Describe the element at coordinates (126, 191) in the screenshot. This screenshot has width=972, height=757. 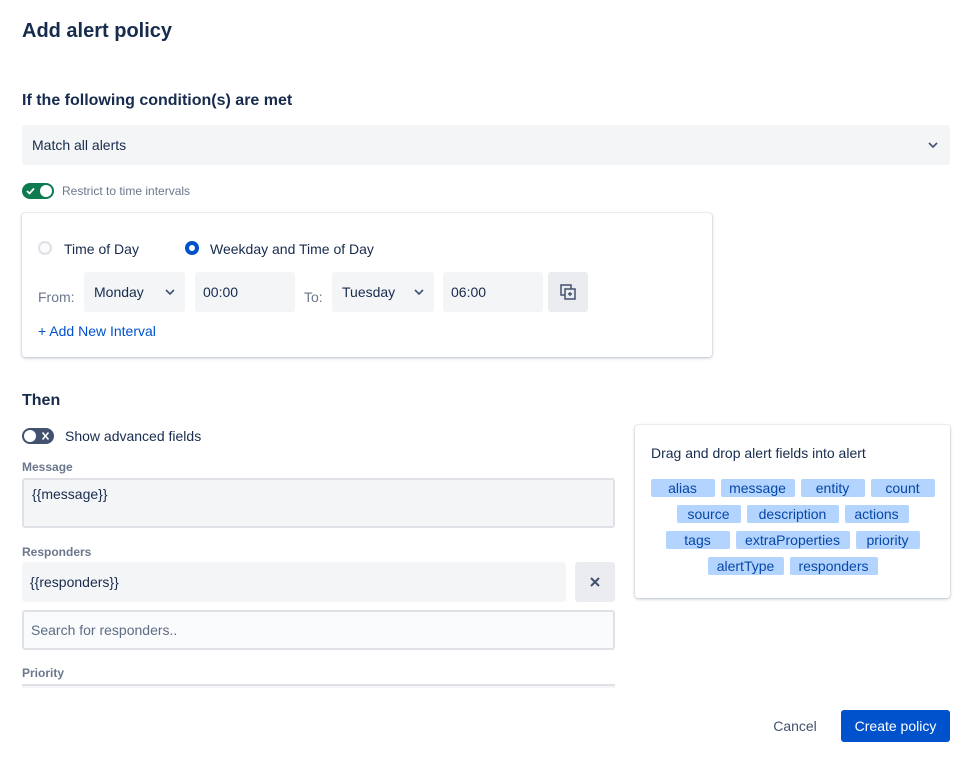
I see `restrict-time-label: Restrict to time intervals` at that location.